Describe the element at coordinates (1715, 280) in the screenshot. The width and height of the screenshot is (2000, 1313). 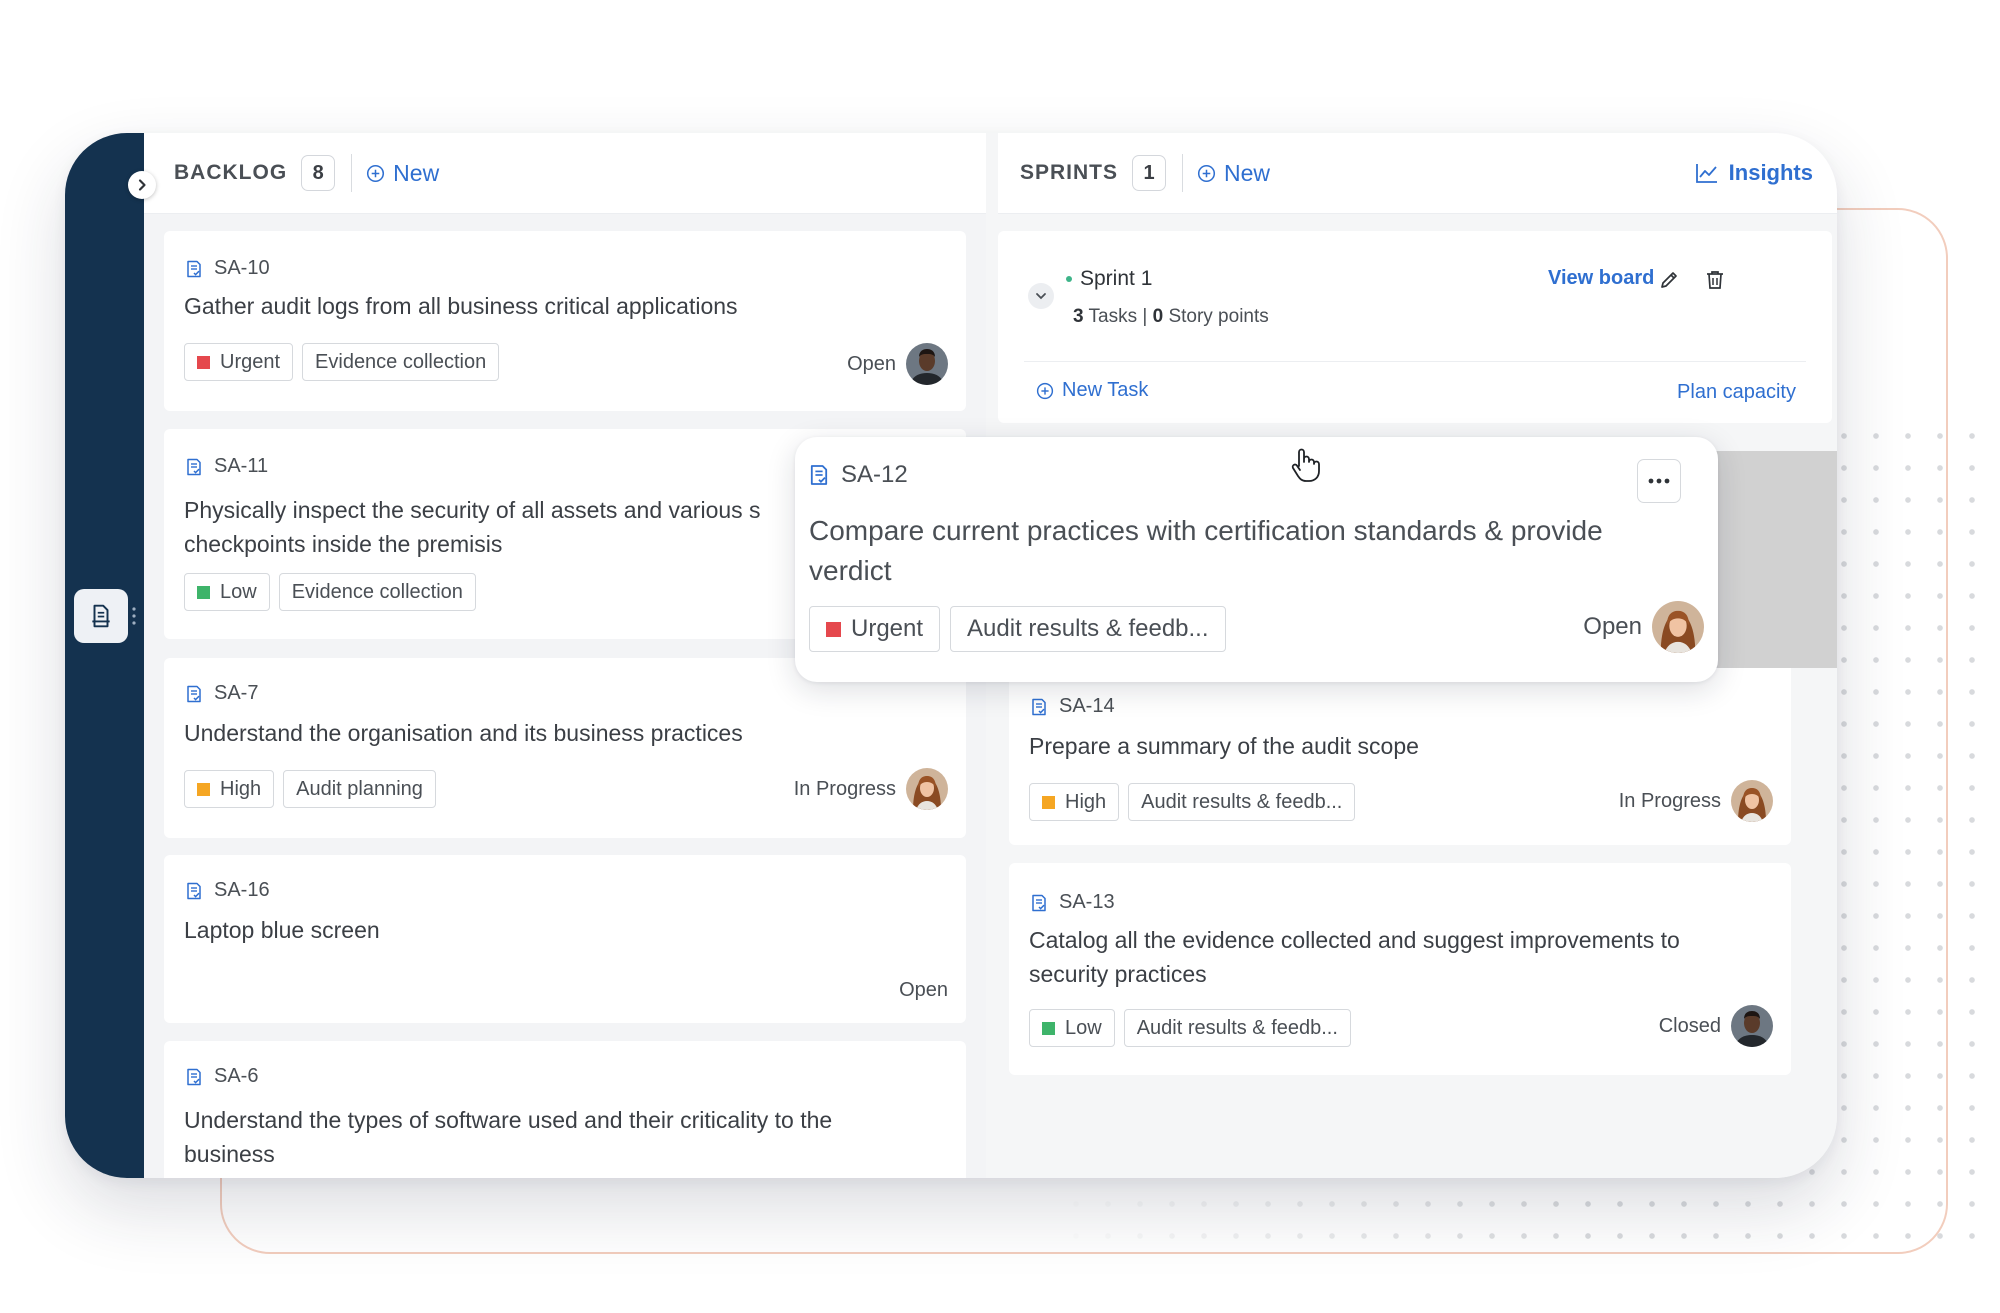
I see `trash-icon` at that location.